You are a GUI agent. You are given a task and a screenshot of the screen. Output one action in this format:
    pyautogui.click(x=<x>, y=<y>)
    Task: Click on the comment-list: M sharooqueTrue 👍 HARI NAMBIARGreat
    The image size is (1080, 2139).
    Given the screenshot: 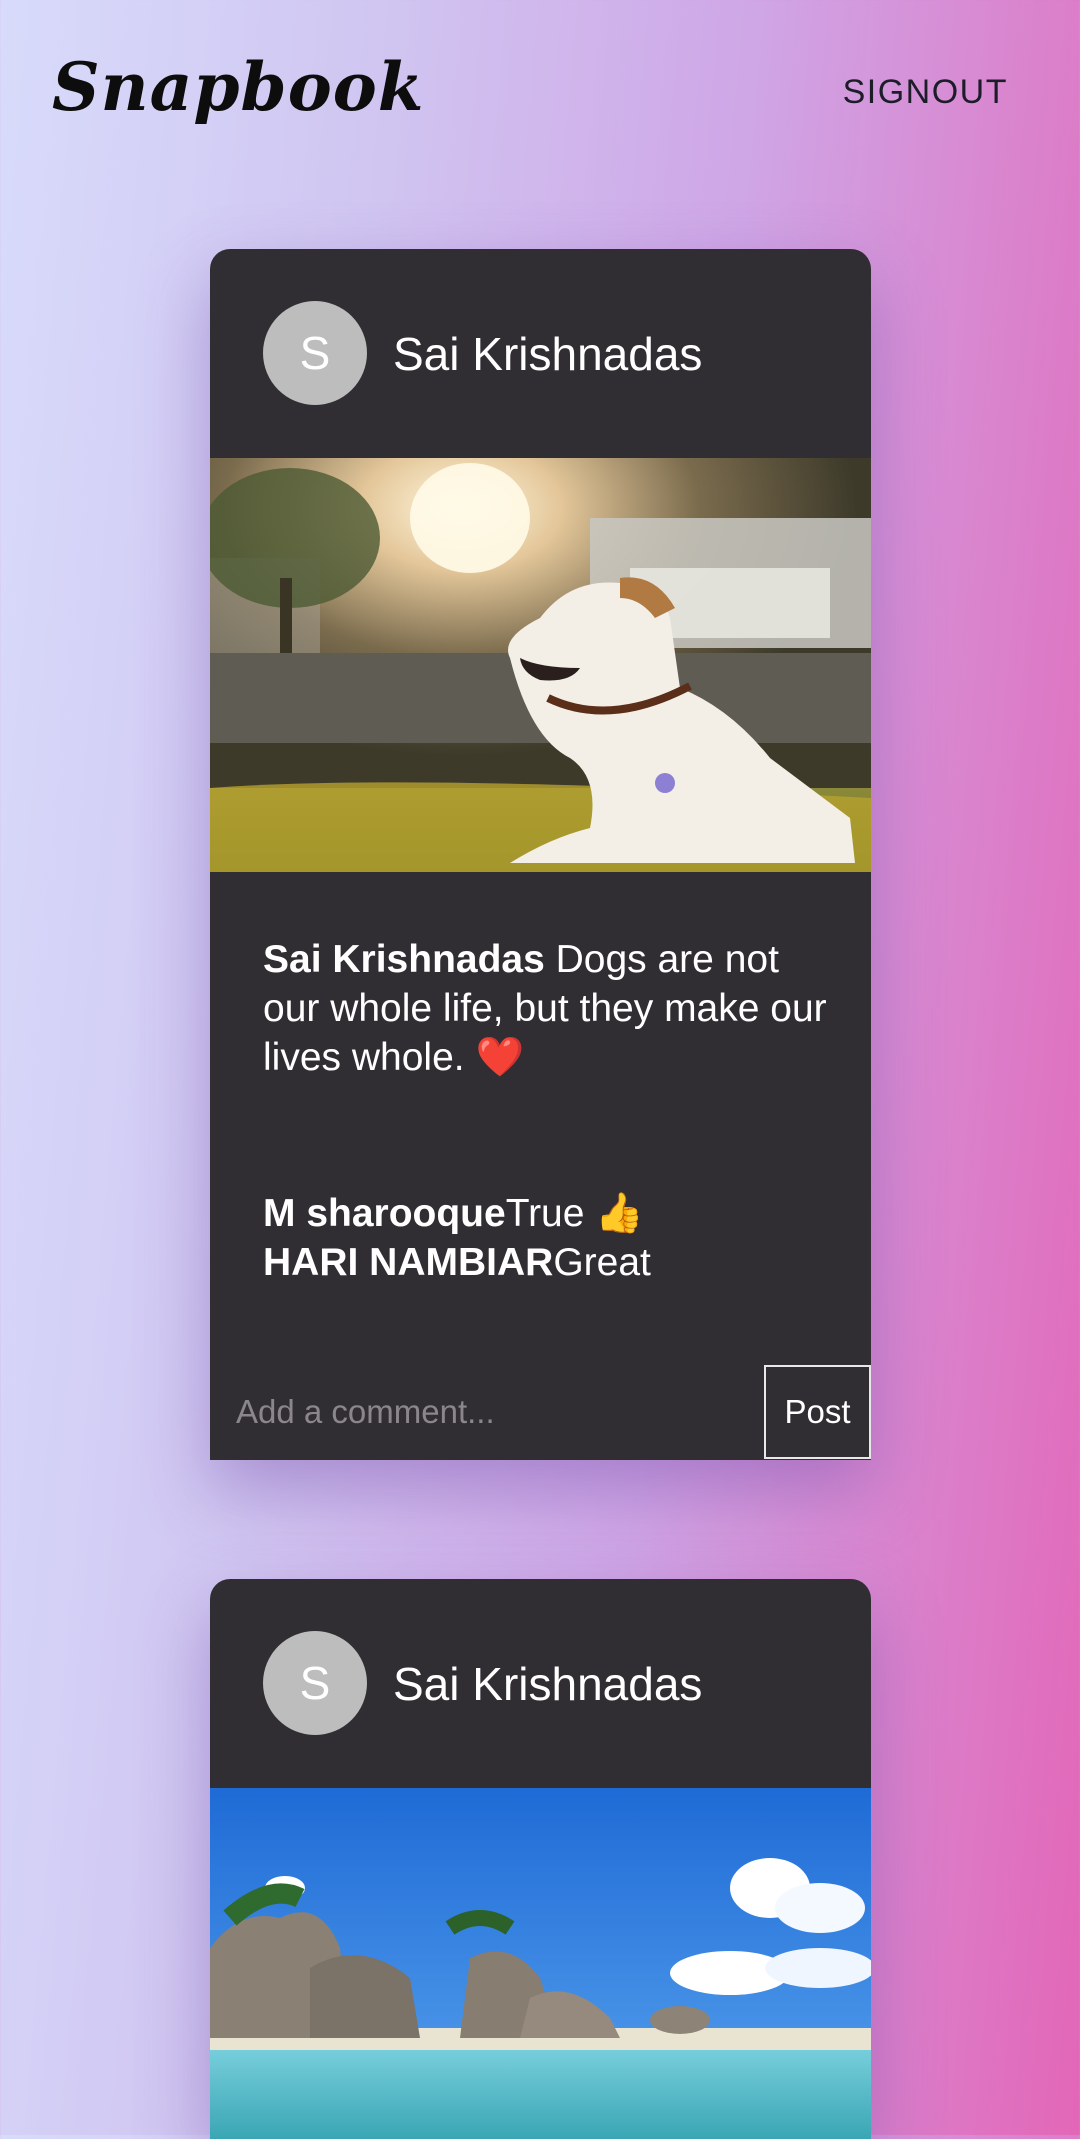 What is the action you would take?
    pyautogui.click(x=553, y=1238)
    